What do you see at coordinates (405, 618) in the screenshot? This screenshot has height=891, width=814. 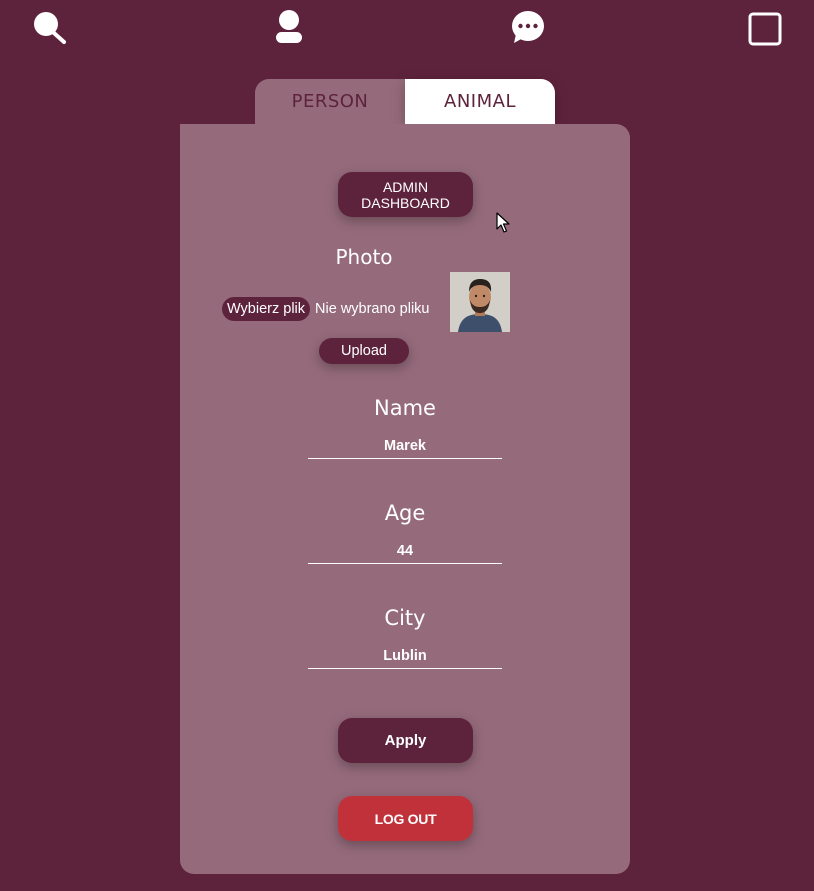 I see `city-label: City` at bounding box center [405, 618].